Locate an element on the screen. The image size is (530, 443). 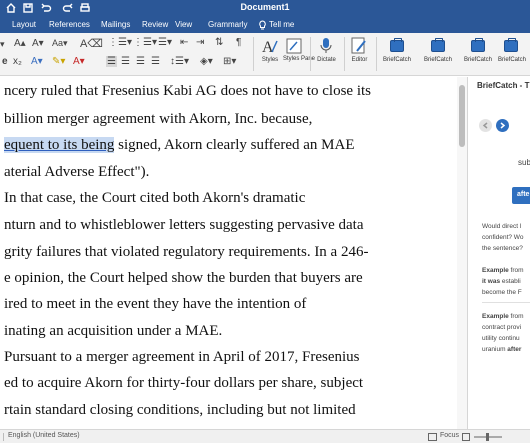
example-text: establi is located at coordinates (510, 281).